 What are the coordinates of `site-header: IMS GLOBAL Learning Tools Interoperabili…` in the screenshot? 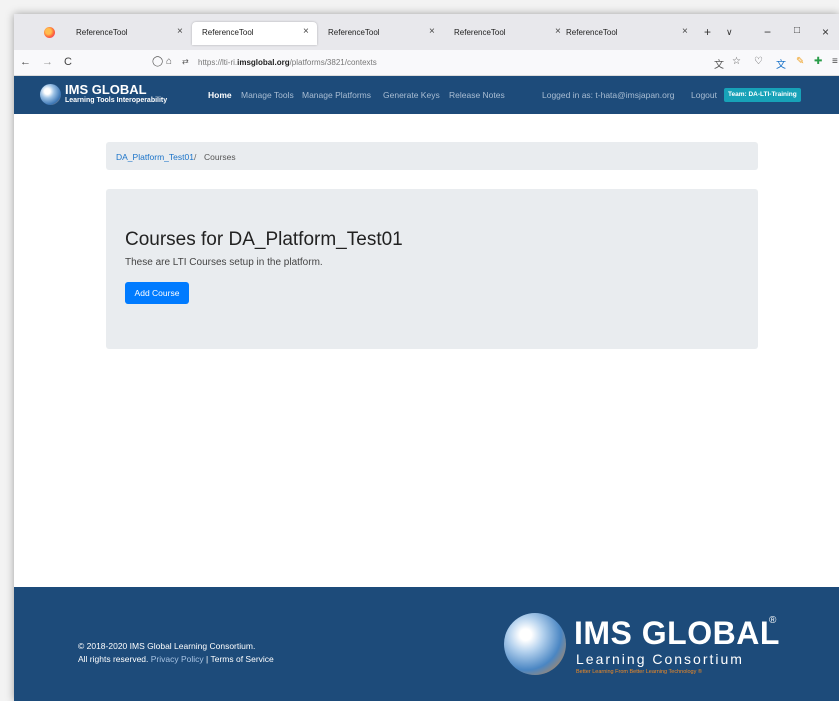 It's located at (426, 95).